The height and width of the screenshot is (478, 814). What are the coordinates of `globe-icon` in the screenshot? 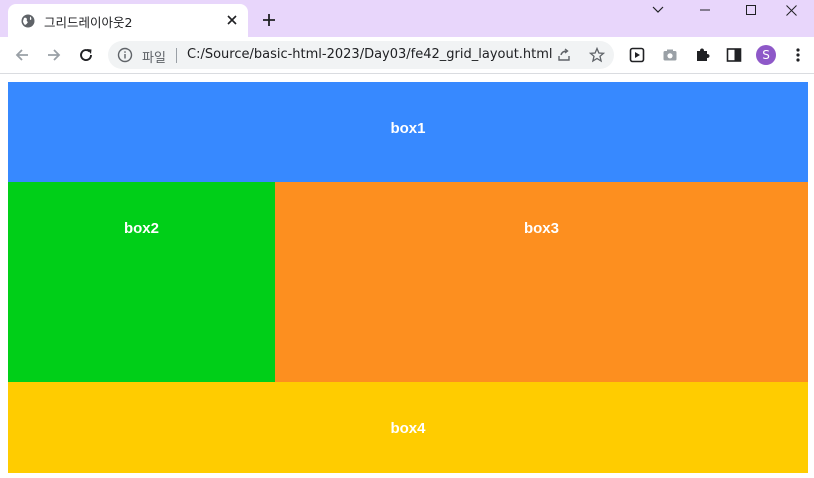 It's located at (28, 20).